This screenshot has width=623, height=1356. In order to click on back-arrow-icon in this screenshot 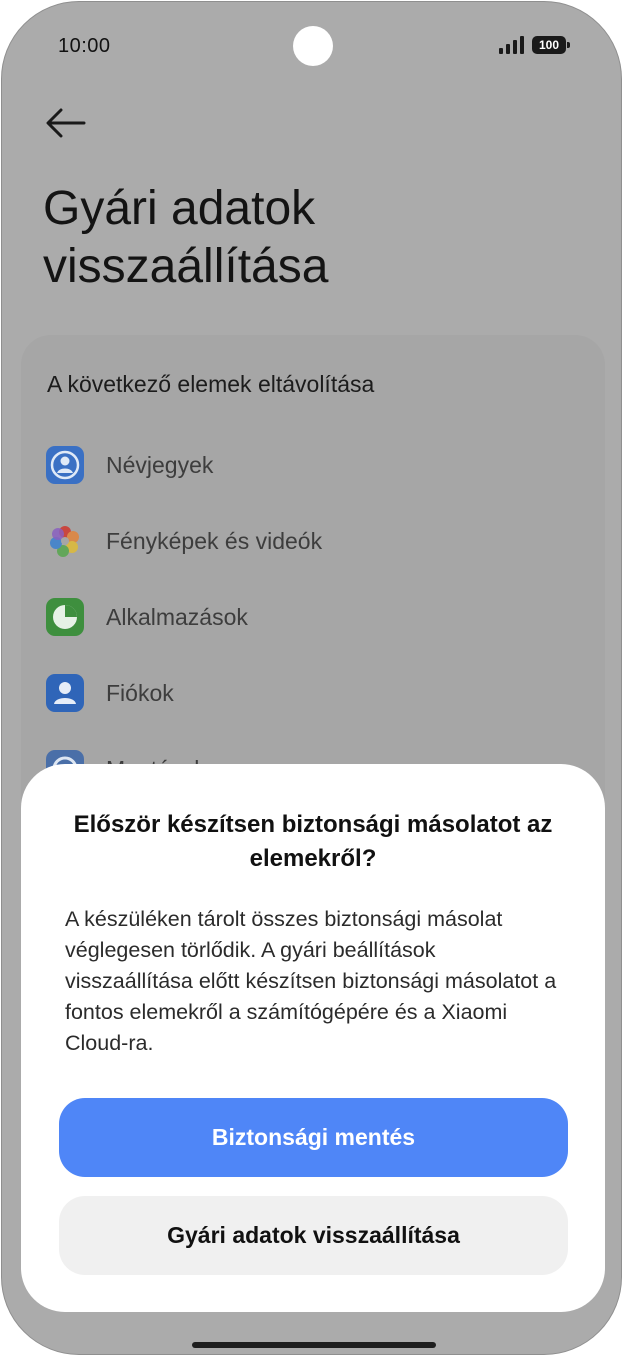, I will do `click(66, 123)`.